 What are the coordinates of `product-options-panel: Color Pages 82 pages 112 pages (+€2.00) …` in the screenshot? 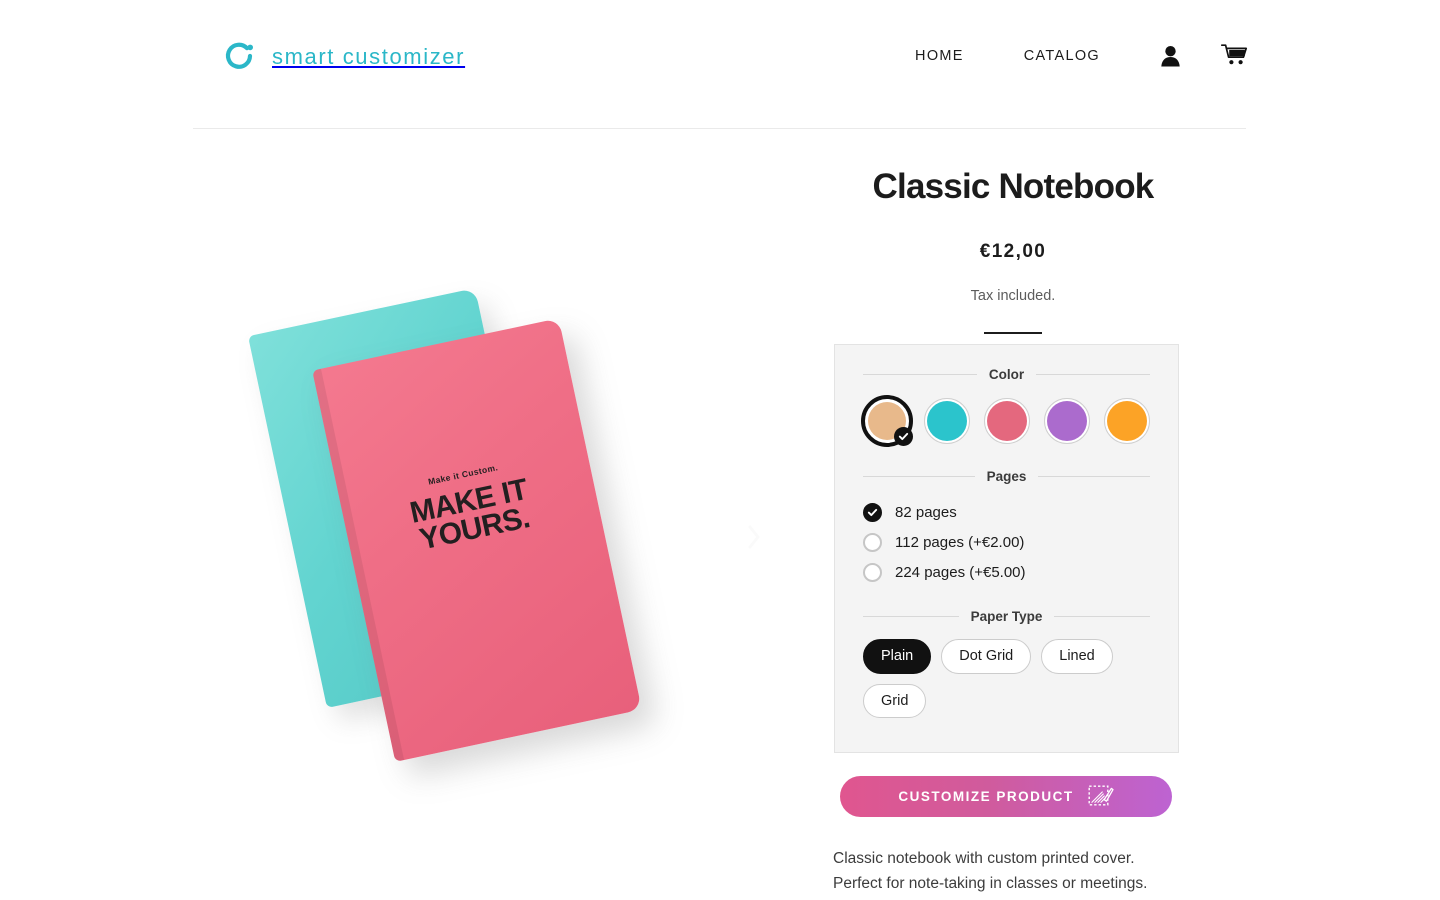 It's located at (1006, 548).